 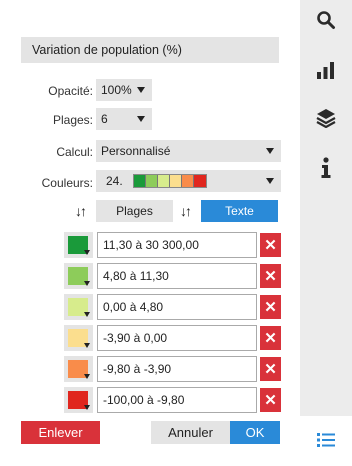 I want to click on cancel-button: Annuler, so click(x=190, y=432).